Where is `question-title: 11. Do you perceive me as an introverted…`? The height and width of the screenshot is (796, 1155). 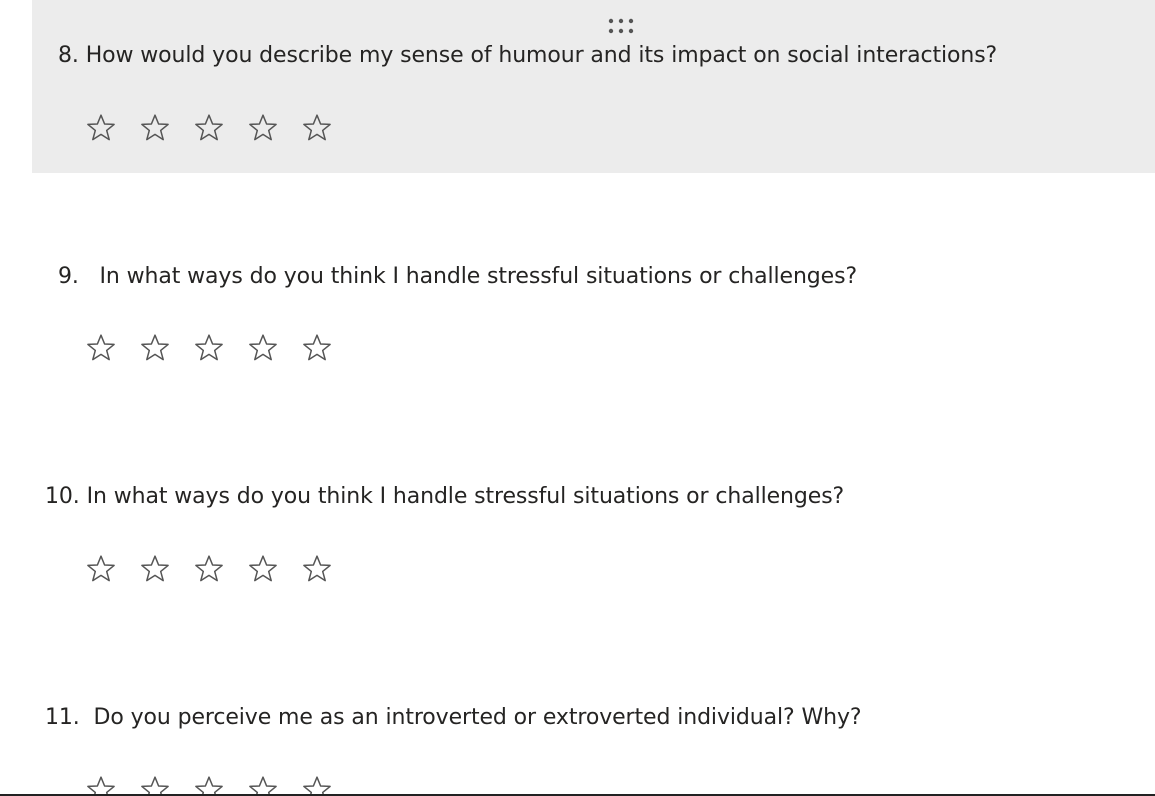
question-title: 11. Do you perceive me as an introverted… is located at coordinates (453, 718).